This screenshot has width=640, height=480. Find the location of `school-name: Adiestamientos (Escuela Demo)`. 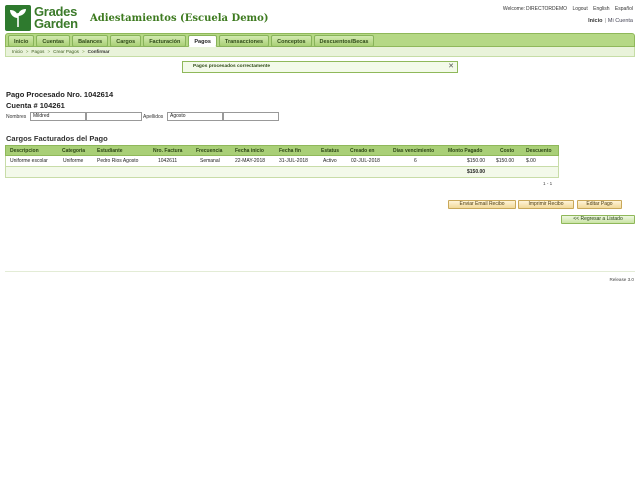

school-name: Adiestamientos (Escuela Demo) is located at coordinates (179, 18).